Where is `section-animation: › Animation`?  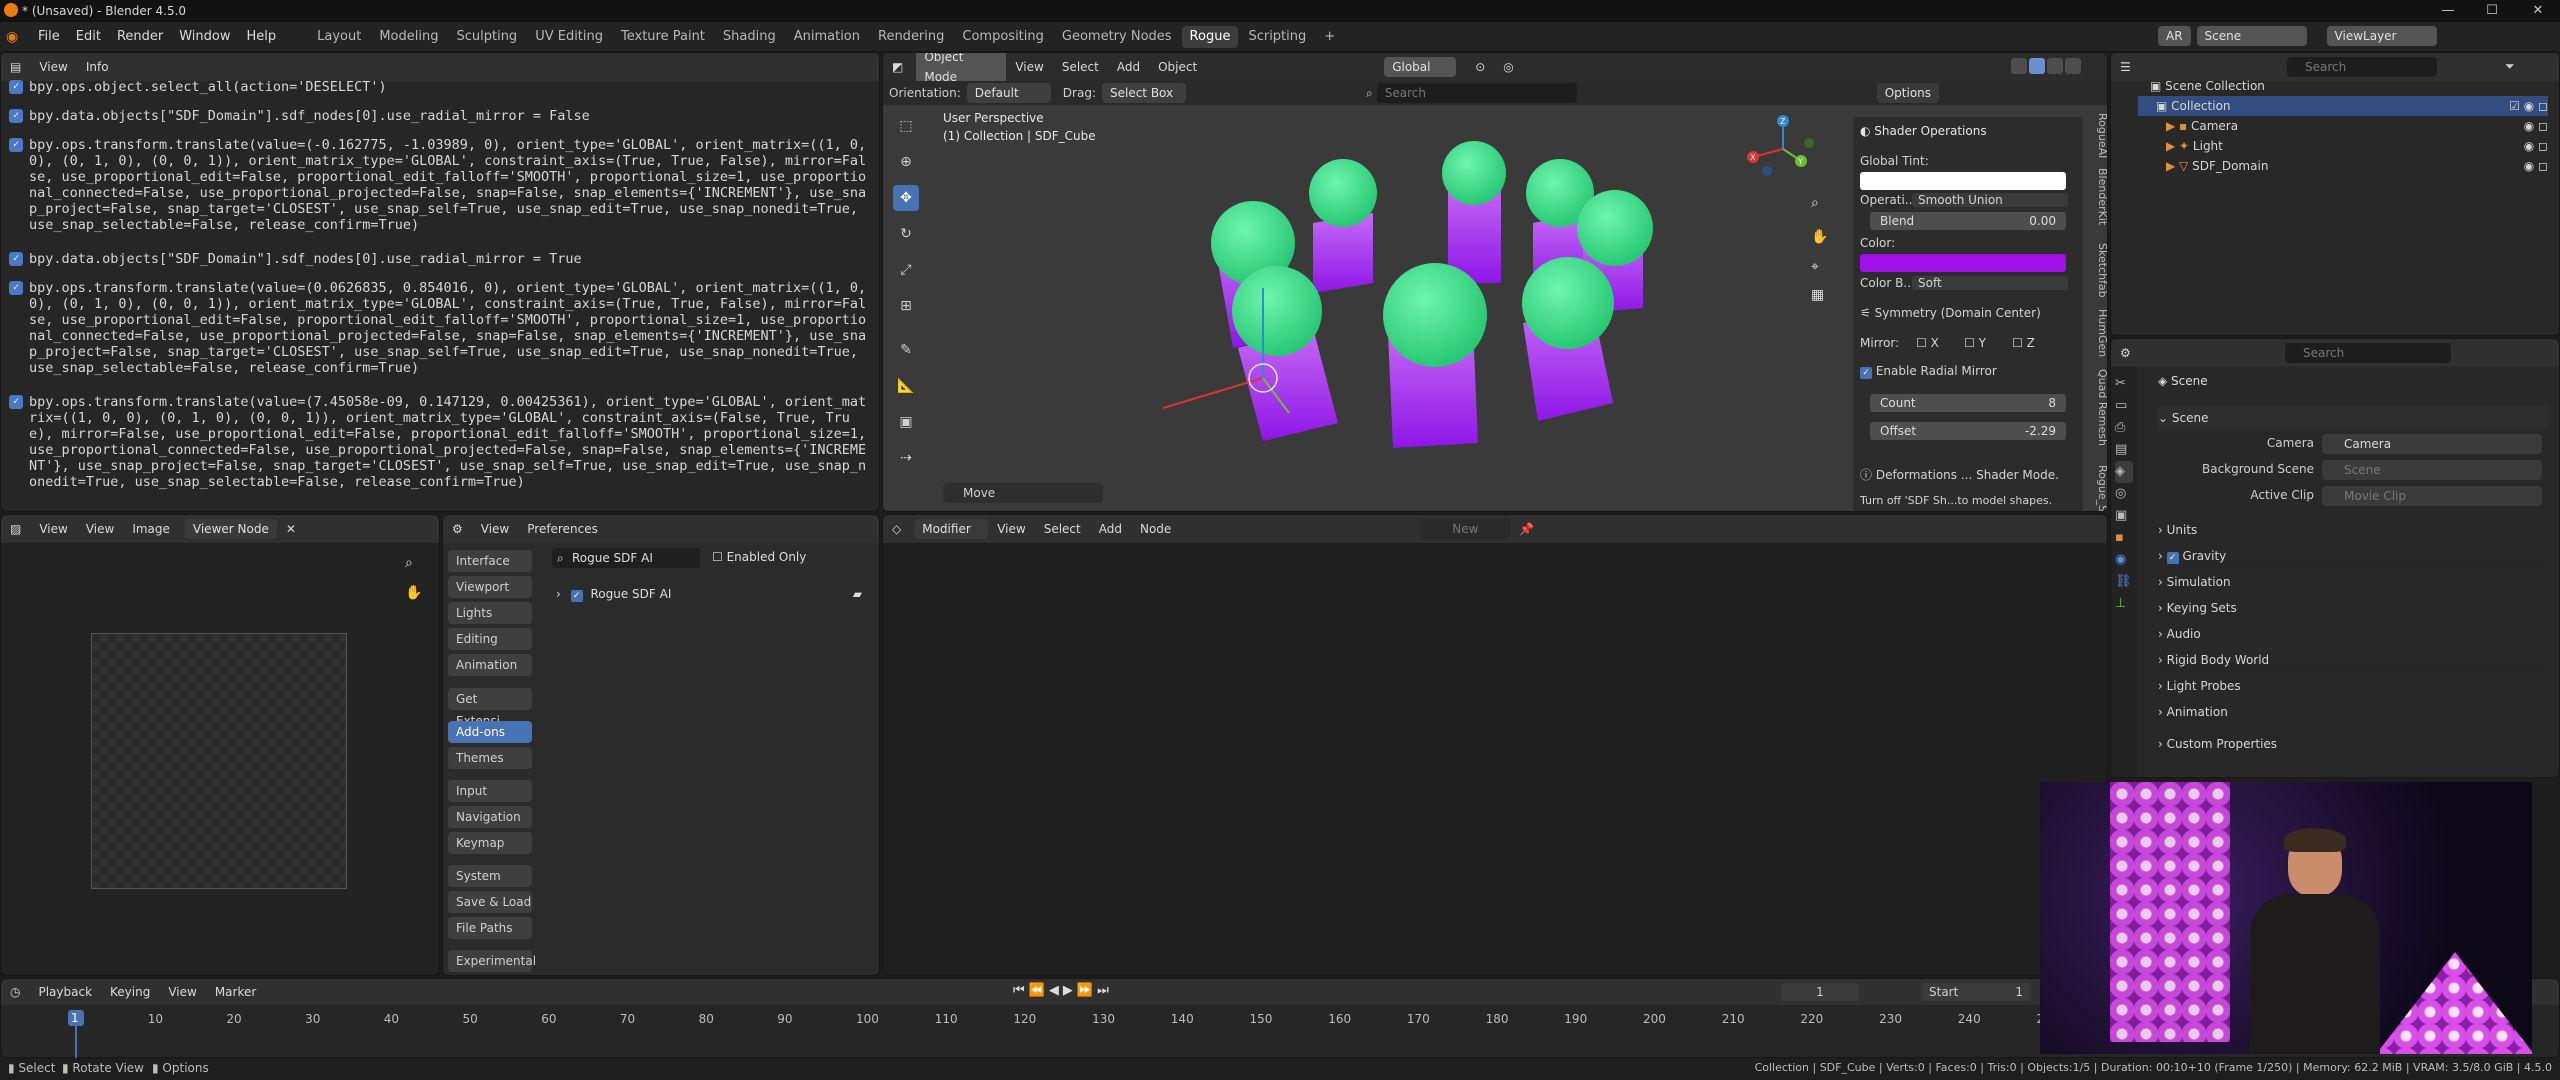 section-animation: › Animation is located at coordinates (2353, 712).